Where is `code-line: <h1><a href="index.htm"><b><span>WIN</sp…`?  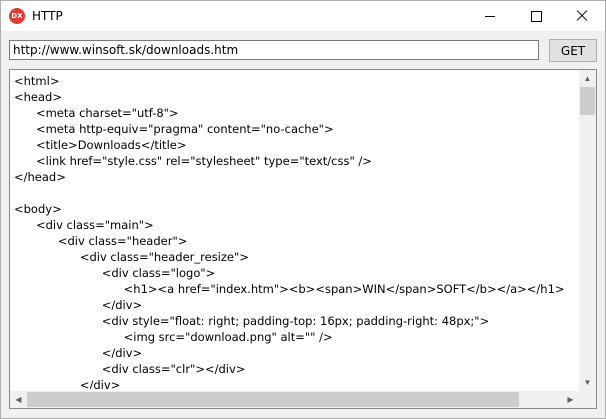
code-line: <h1><a href="index.htm"><b><span>WIN</sp… is located at coordinates (289, 289).